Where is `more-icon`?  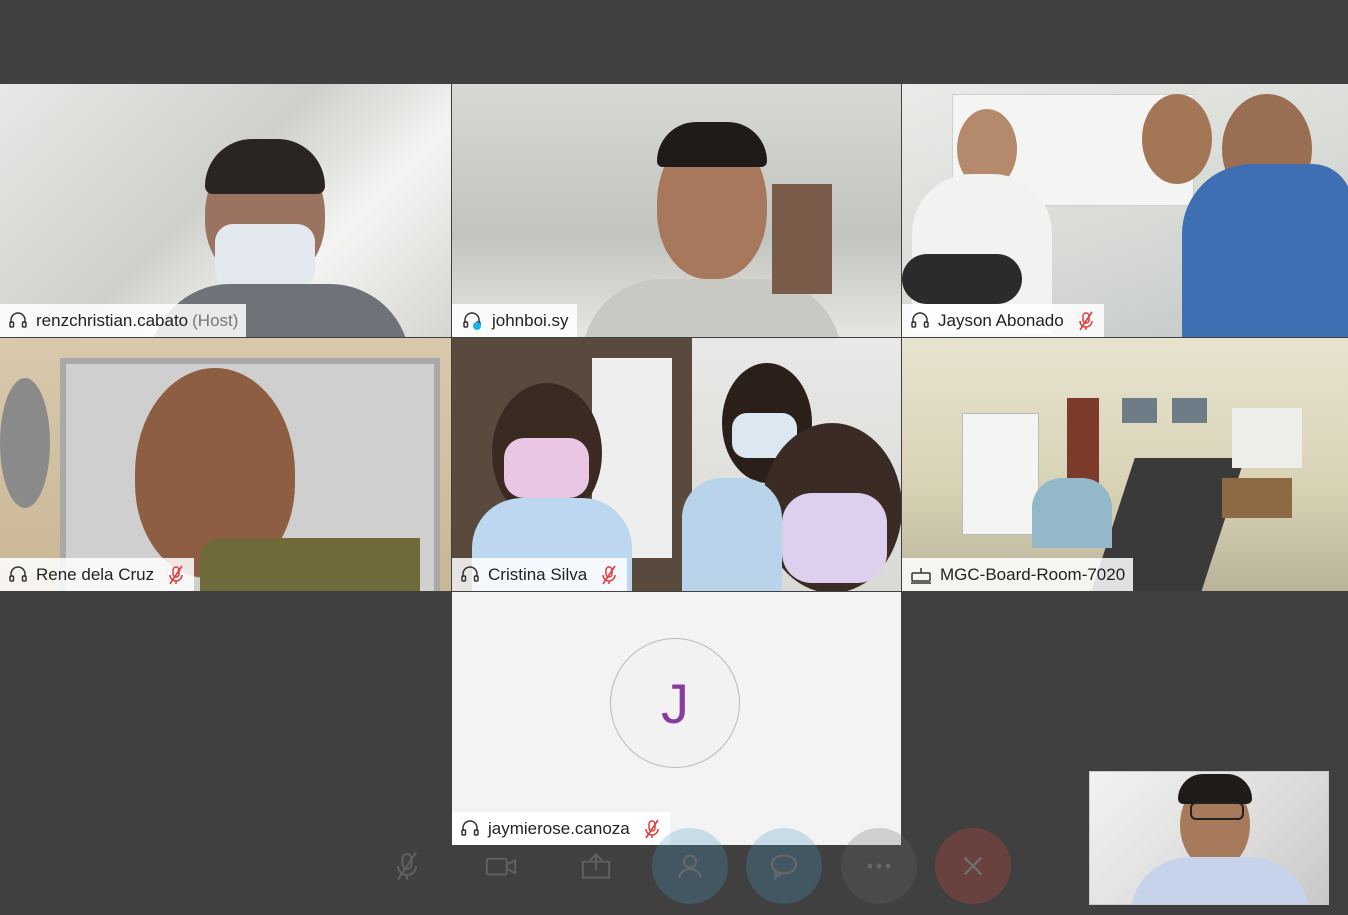 more-icon is located at coordinates (878, 866).